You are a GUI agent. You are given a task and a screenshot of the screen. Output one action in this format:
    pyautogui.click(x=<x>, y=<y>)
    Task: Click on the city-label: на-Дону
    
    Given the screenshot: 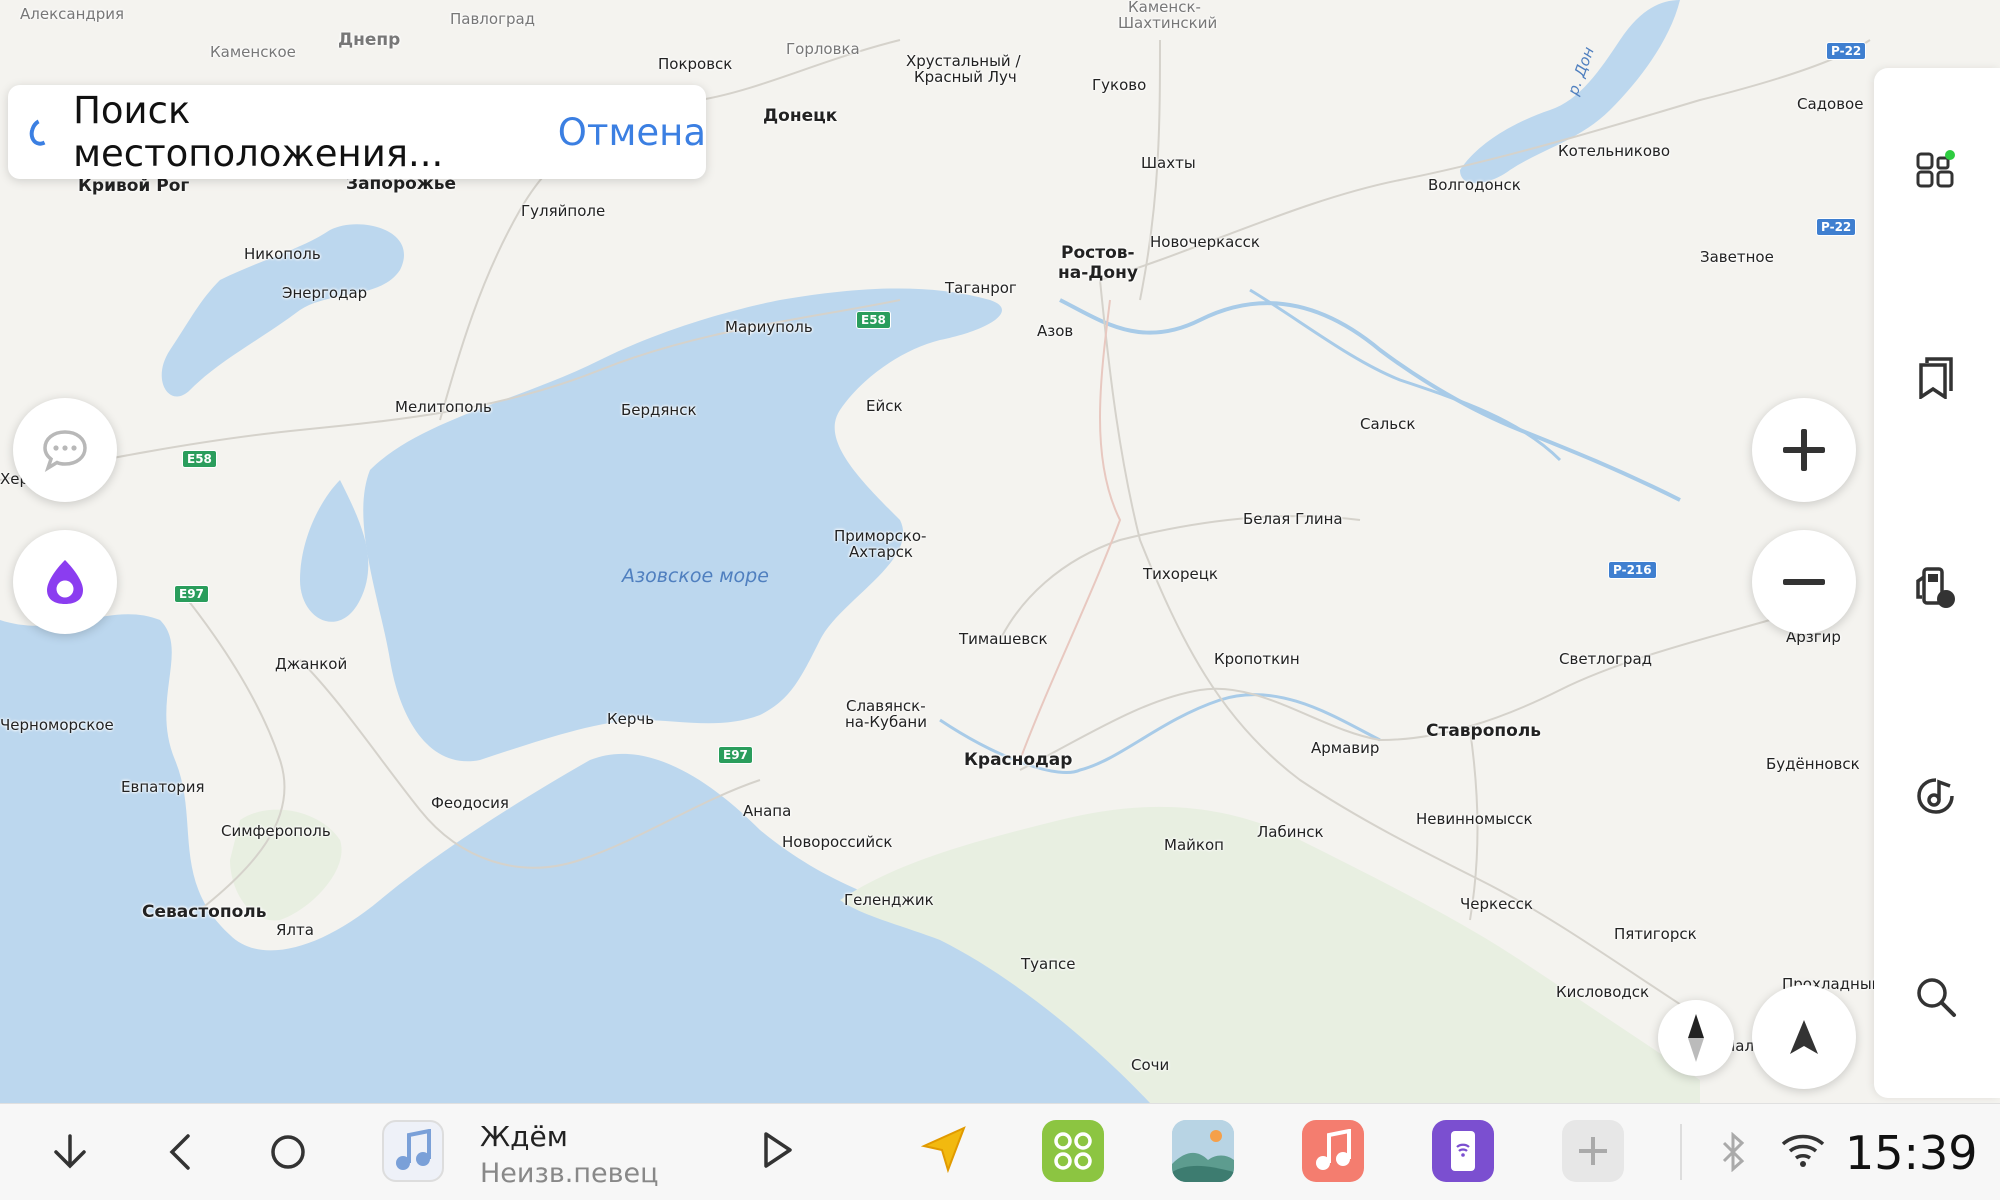 What is the action you would take?
    pyautogui.click(x=1098, y=273)
    